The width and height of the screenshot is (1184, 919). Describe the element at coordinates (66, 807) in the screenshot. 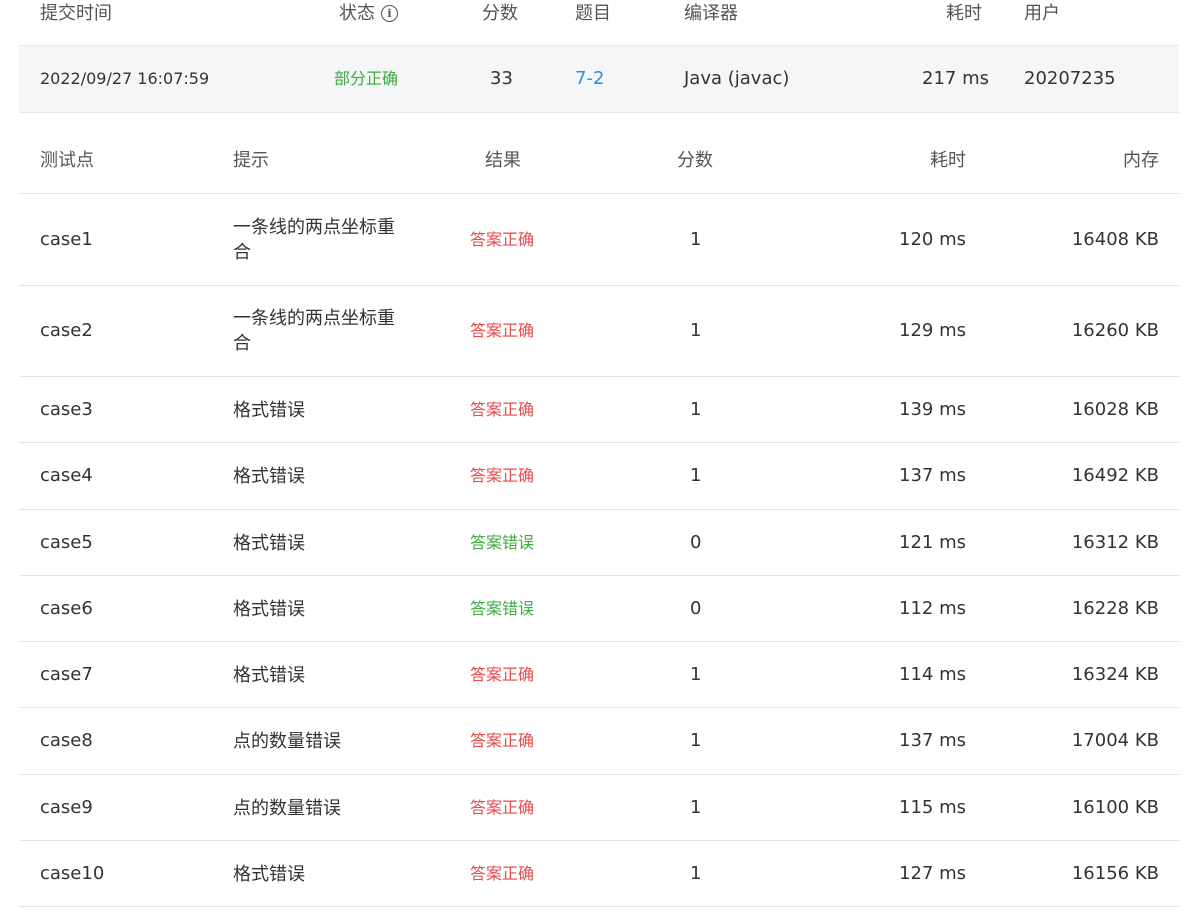

I see `testcase-name: case9` at that location.